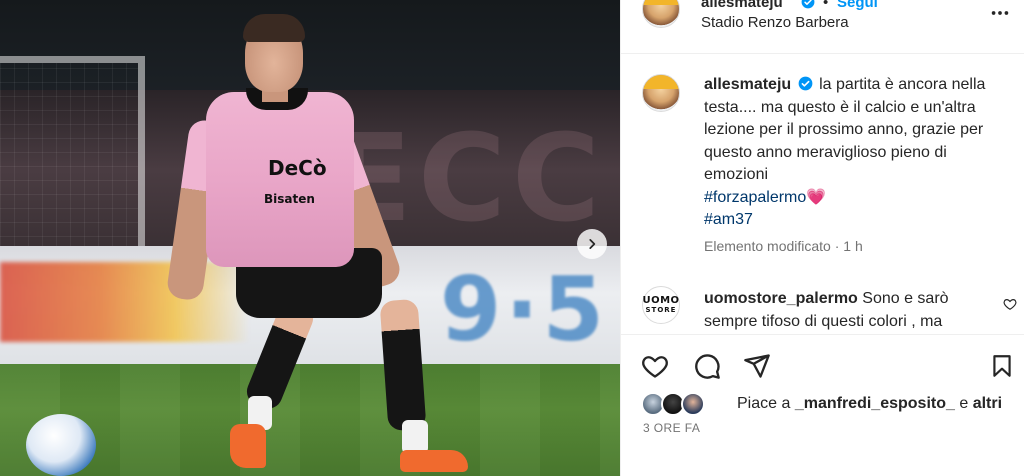 The width and height of the screenshot is (1024, 476). Describe the element at coordinates (274, 28) in the screenshot. I see `player-hair` at that location.